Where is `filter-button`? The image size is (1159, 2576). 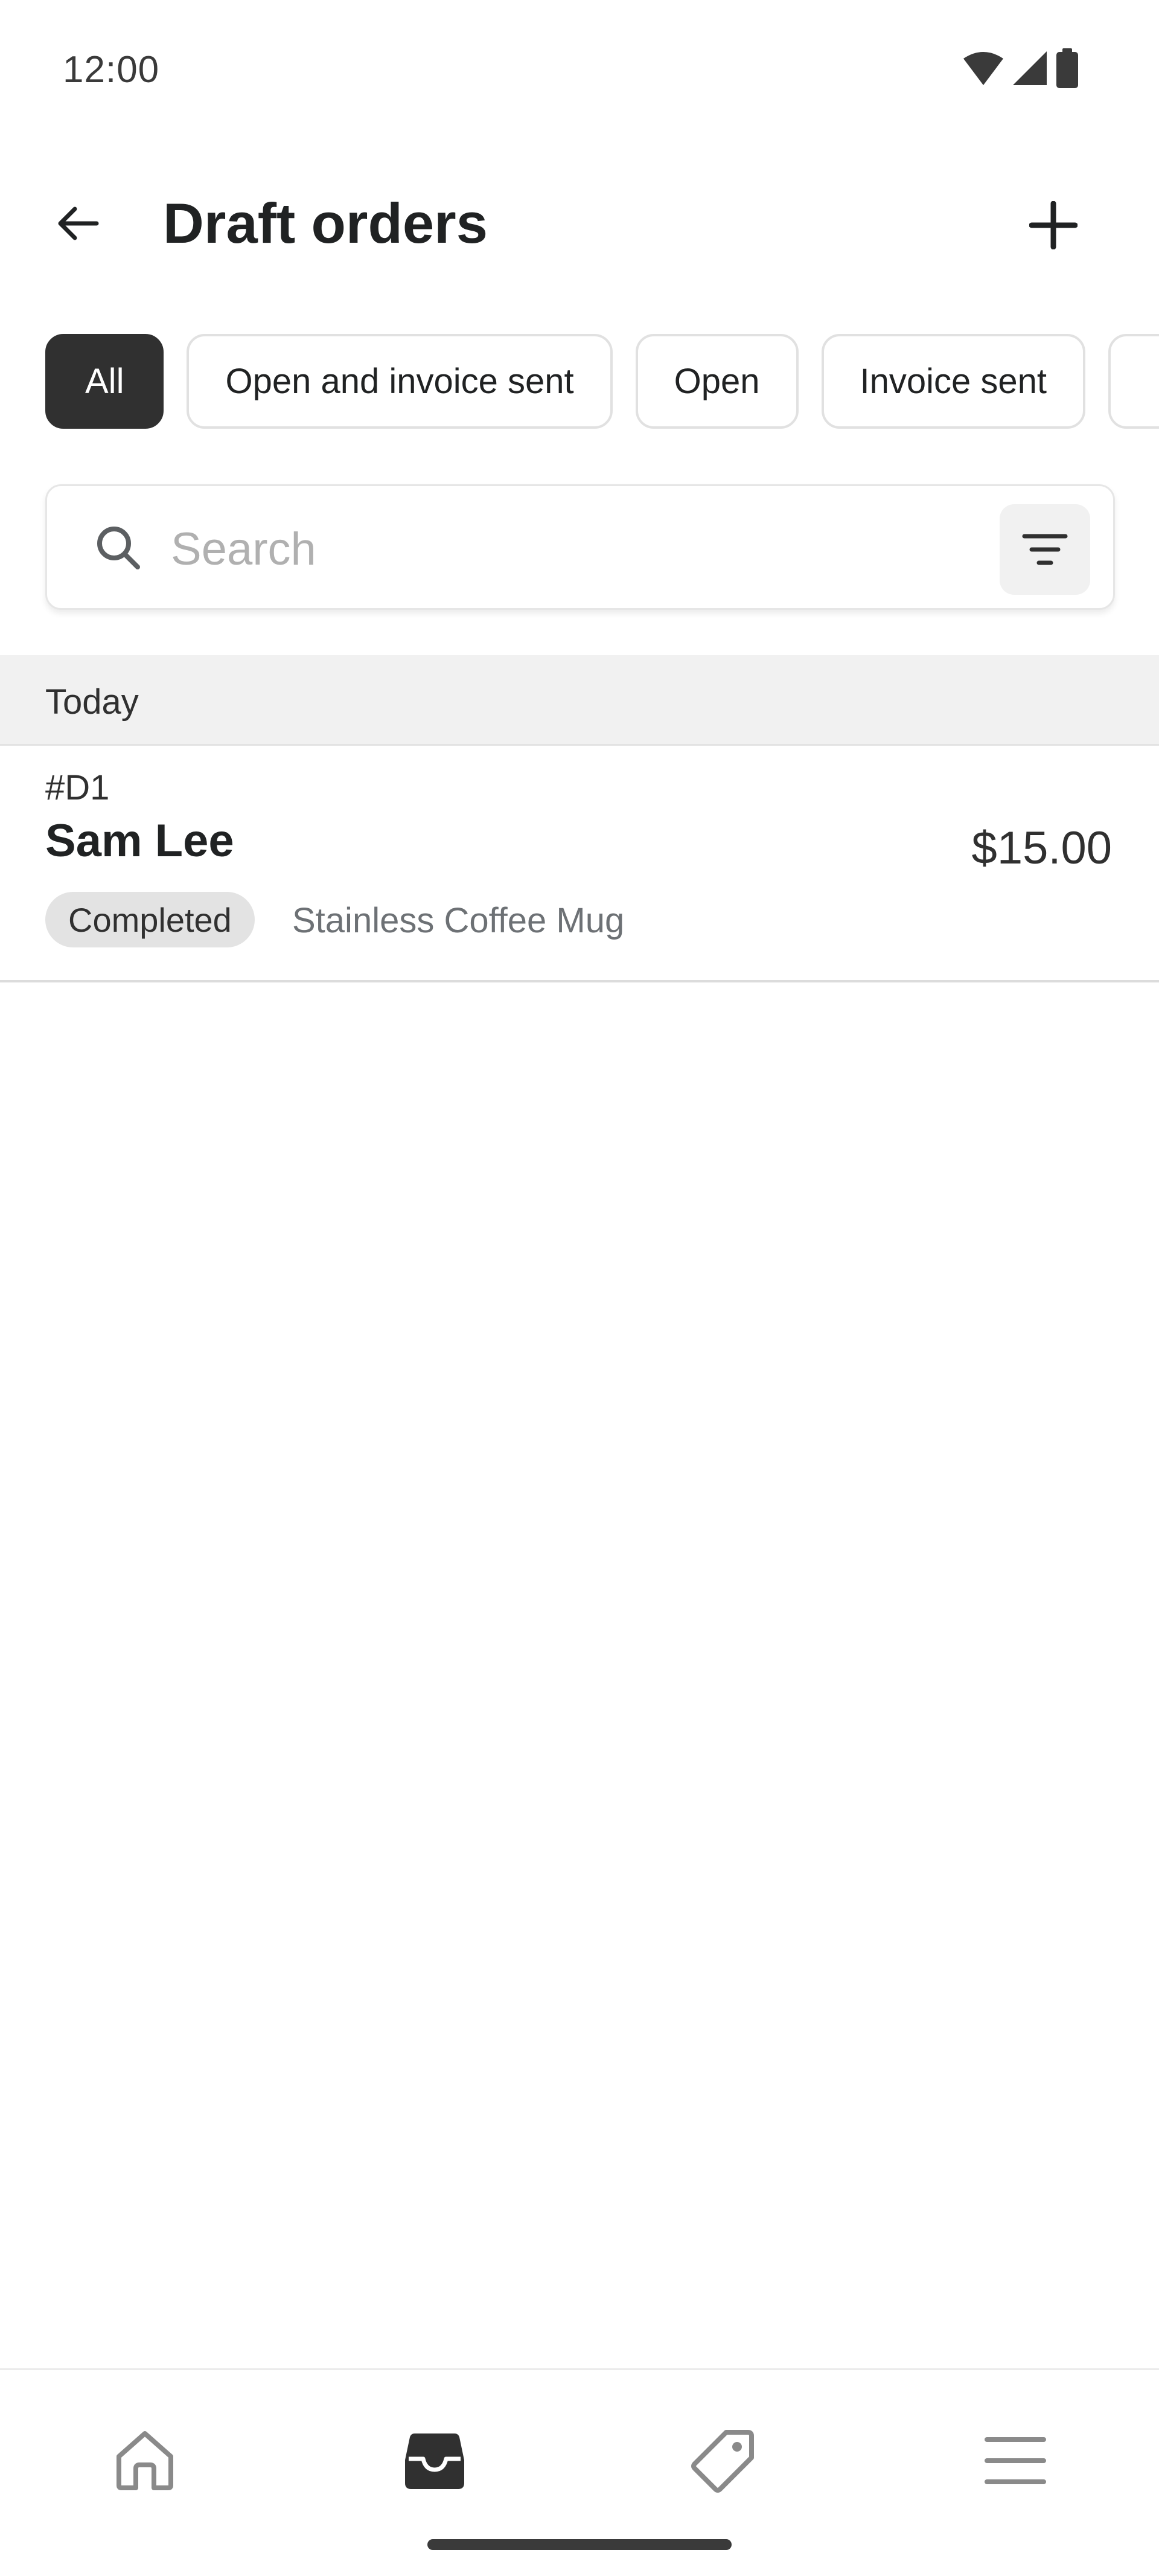
filter-button is located at coordinates (1045, 549).